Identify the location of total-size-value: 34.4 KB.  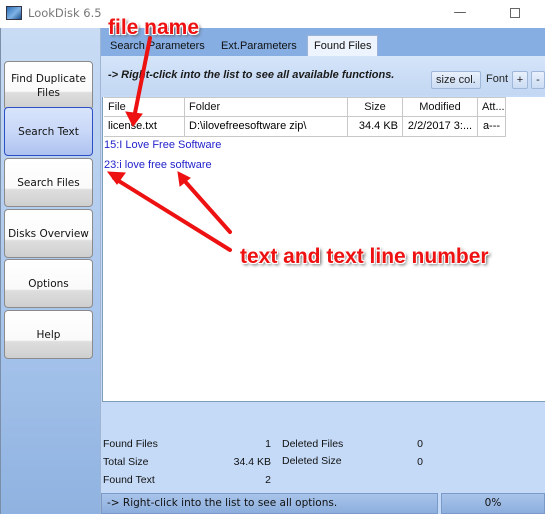
(252, 462).